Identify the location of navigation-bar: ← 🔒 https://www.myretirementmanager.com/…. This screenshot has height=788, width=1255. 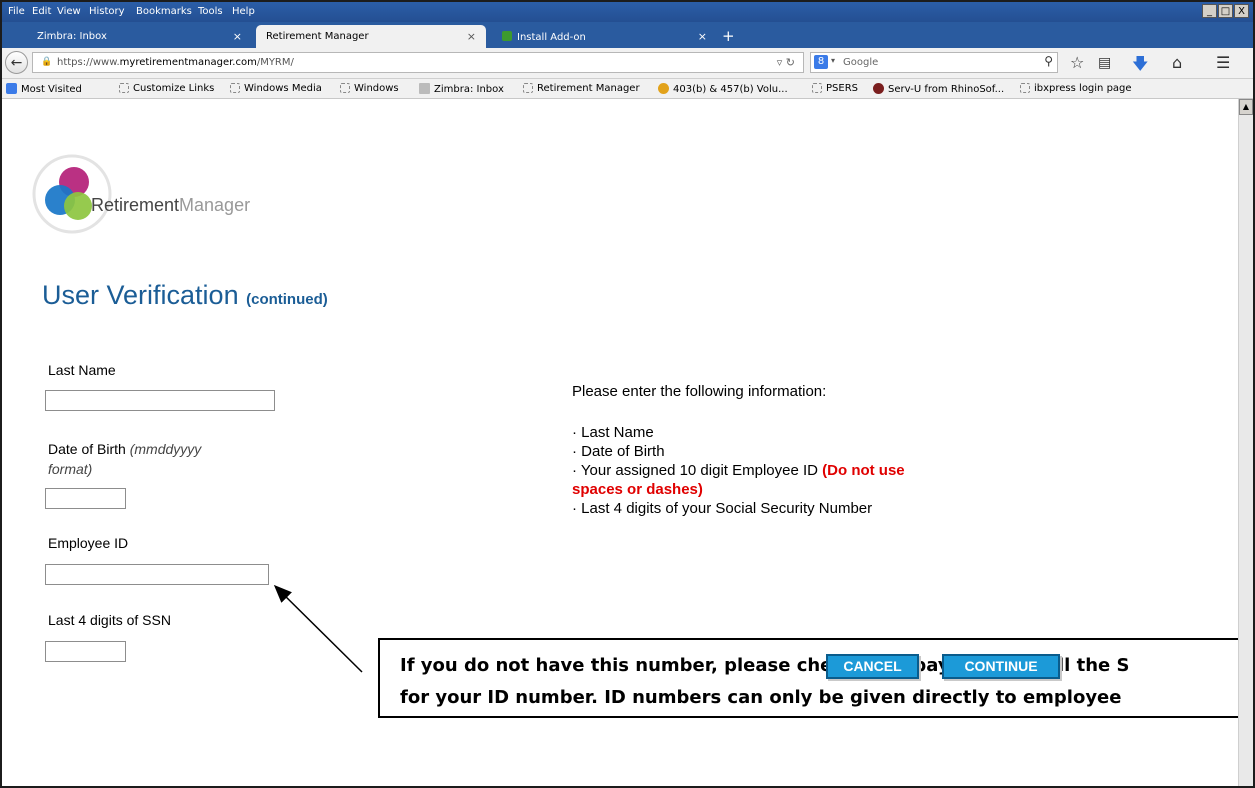
(627, 63).